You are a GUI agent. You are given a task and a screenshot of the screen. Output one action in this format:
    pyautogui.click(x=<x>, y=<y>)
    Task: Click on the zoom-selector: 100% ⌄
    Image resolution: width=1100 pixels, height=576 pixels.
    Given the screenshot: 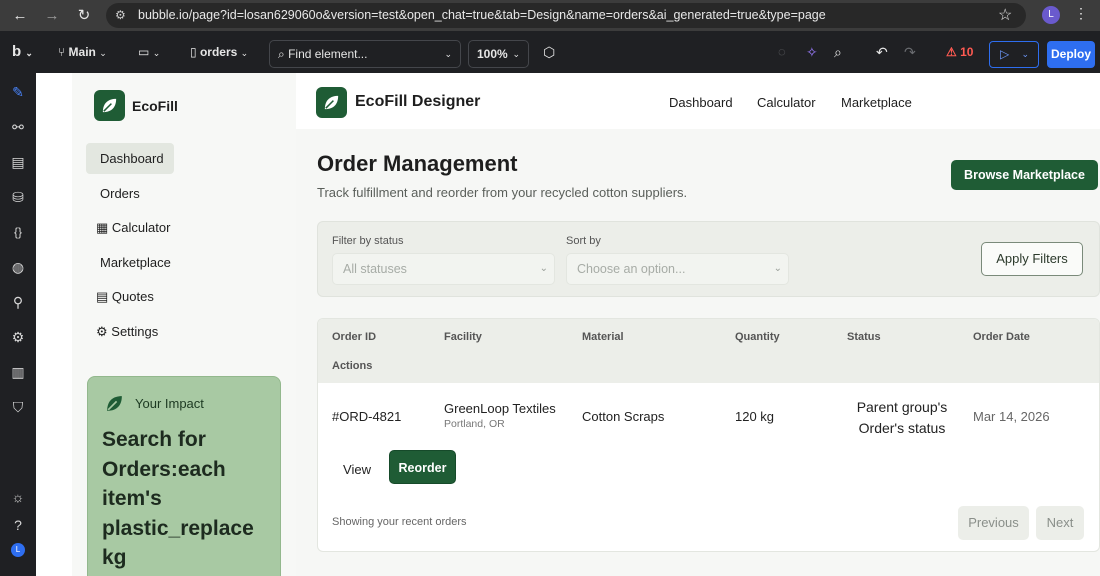 What is the action you would take?
    pyautogui.click(x=498, y=54)
    